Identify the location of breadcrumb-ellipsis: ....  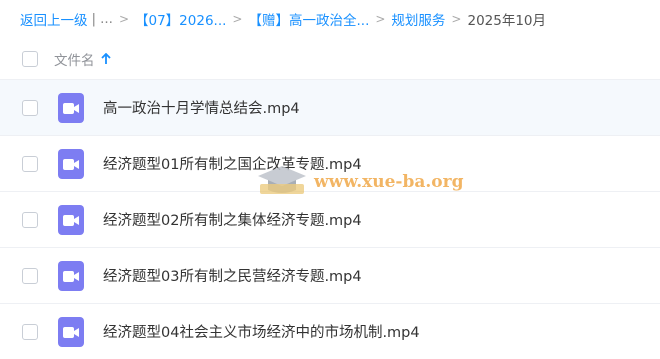
(106, 19).